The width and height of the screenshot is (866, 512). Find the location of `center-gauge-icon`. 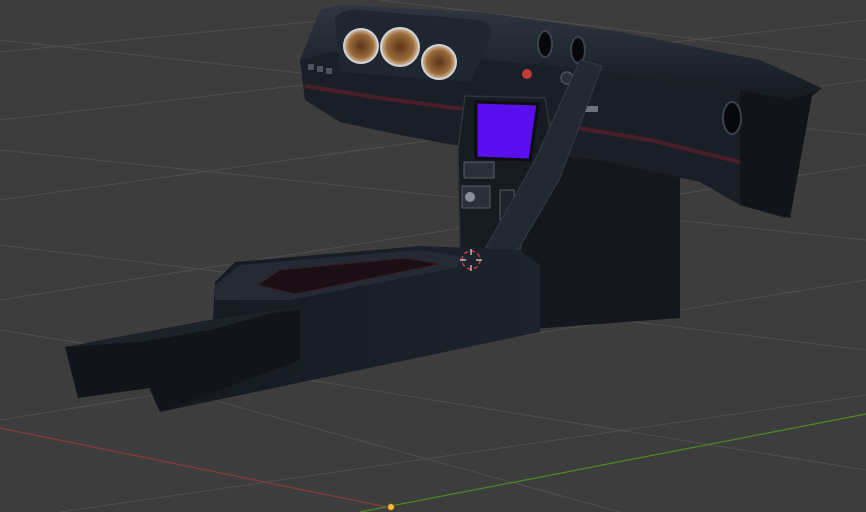

center-gauge-icon is located at coordinates (400, 47).